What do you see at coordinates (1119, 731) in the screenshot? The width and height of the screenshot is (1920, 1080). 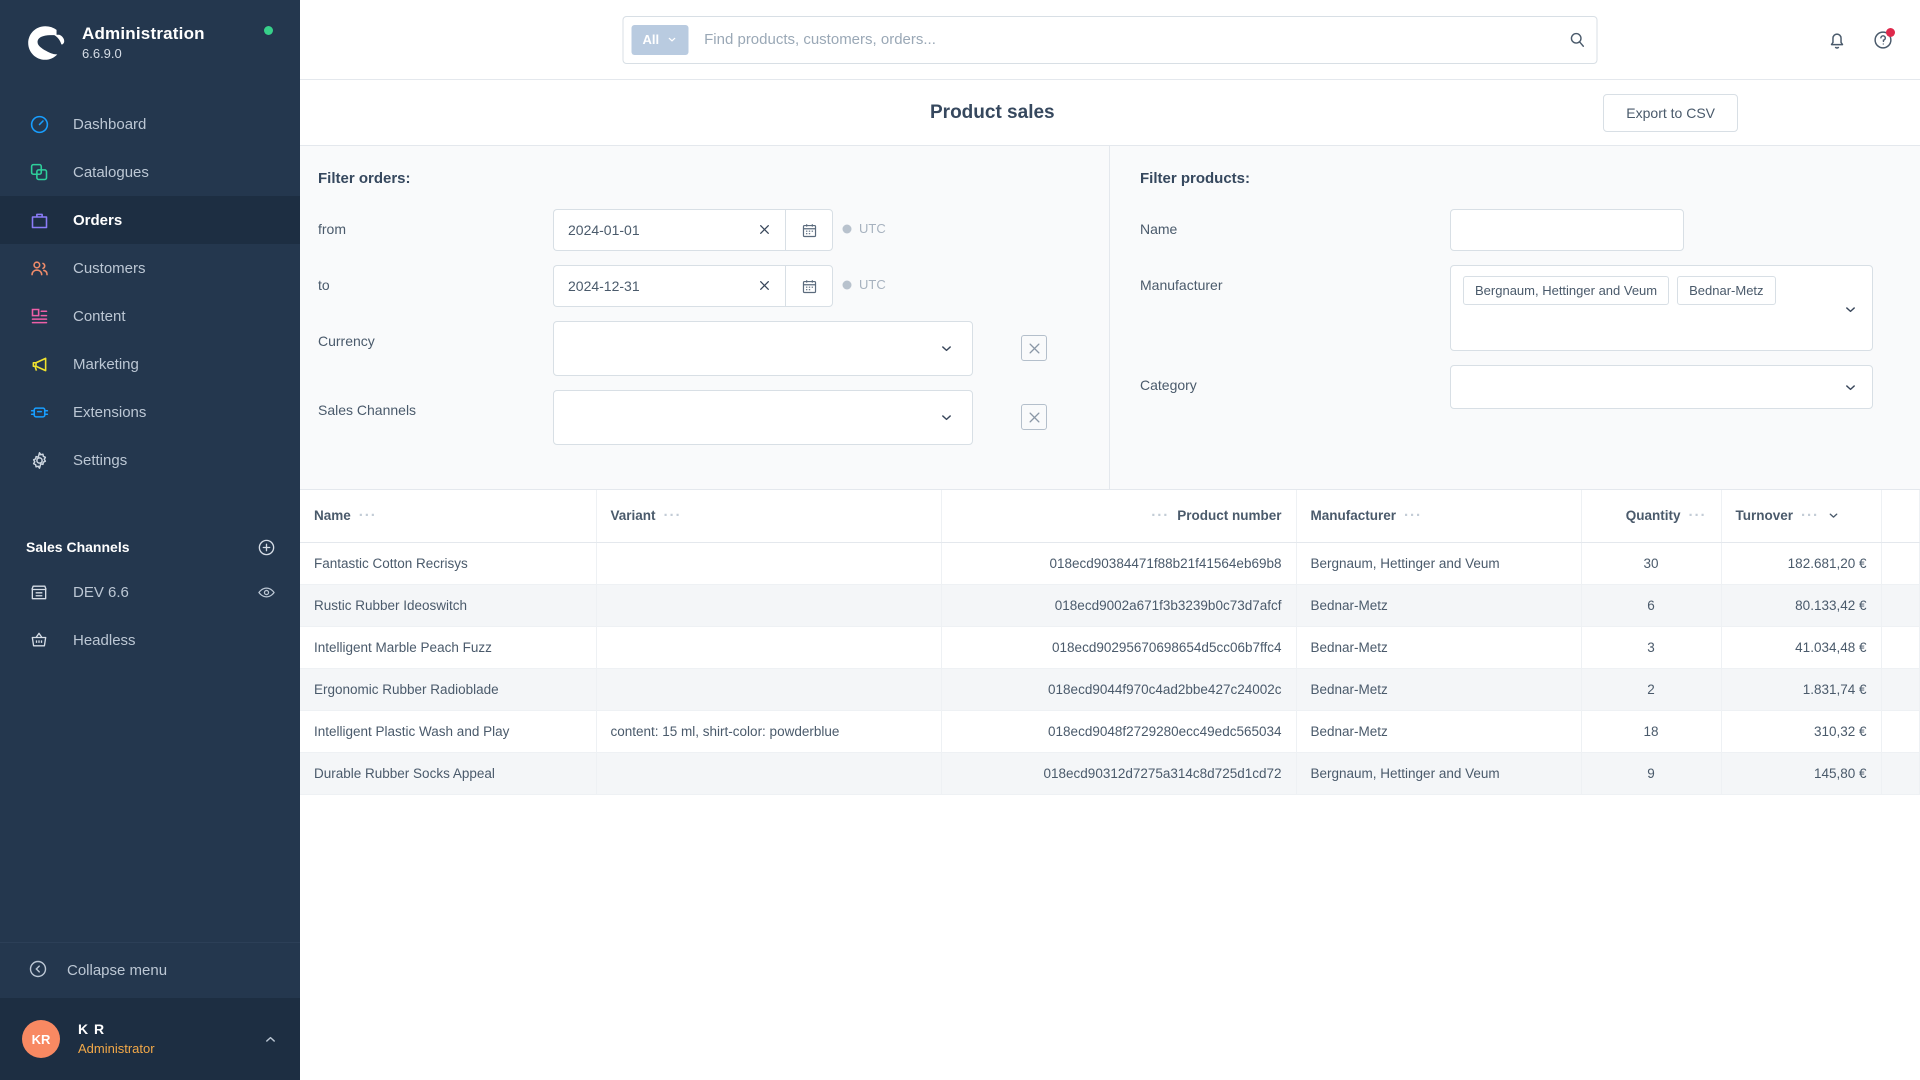 I see `cell-product-number: 018ecd9048f2729280ecc49edc565034` at bounding box center [1119, 731].